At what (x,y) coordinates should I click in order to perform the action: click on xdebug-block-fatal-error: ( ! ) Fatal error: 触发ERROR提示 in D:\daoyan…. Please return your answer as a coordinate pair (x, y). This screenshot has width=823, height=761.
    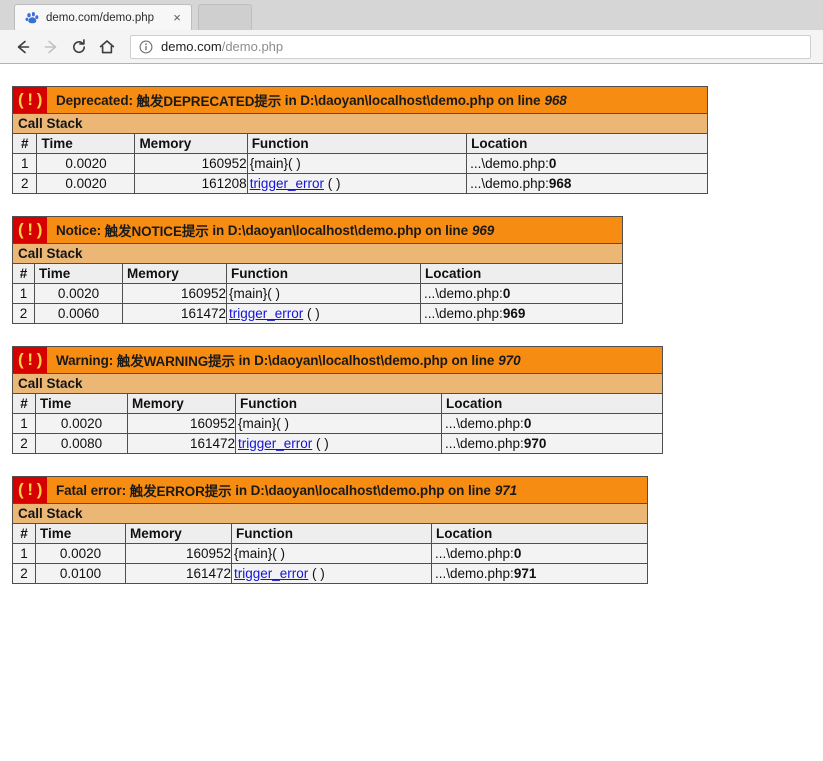
    Looking at the image, I should click on (330, 530).